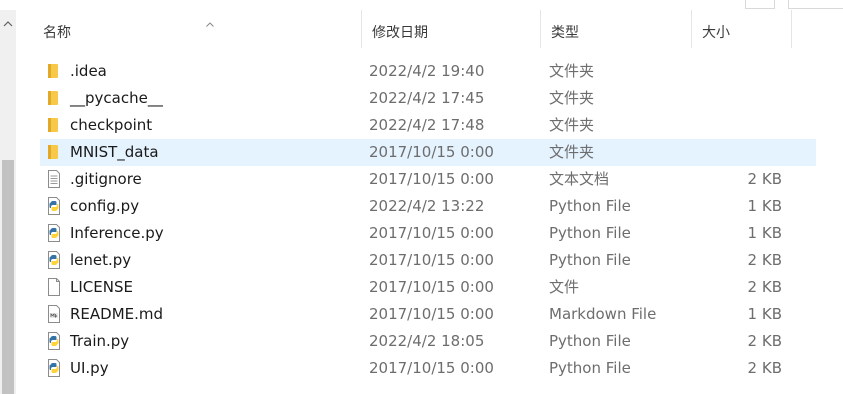  What do you see at coordinates (117, 314) in the screenshot?
I see `file-name: README.md` at bounding box center [117, 314].